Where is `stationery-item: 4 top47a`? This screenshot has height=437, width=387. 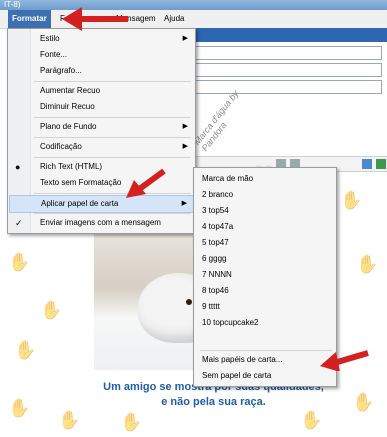 stationery-item: 4 top47a is located at coordinates (265, 227).